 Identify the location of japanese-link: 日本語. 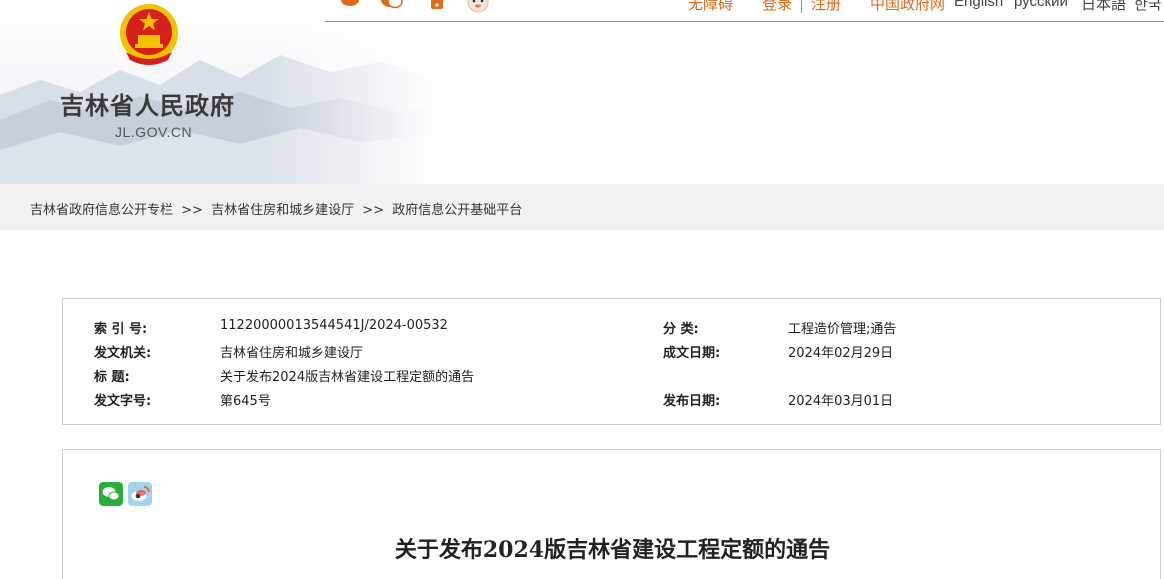
(1103, 7).